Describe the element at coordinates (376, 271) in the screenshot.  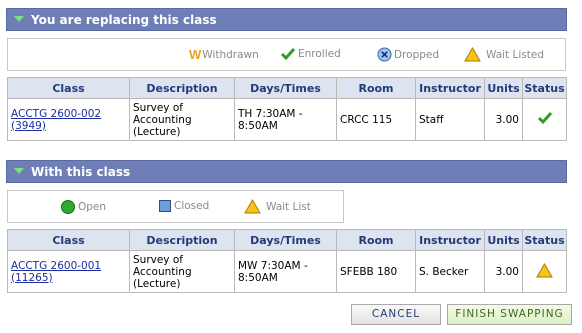
I see `room-cell: SFEBB 180` at that location.